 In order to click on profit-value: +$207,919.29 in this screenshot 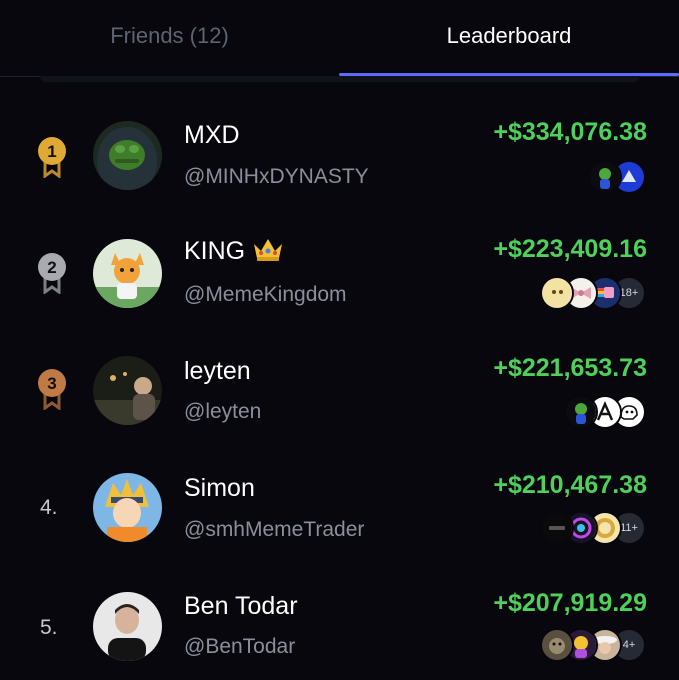, I will do `click(570, 603)`.